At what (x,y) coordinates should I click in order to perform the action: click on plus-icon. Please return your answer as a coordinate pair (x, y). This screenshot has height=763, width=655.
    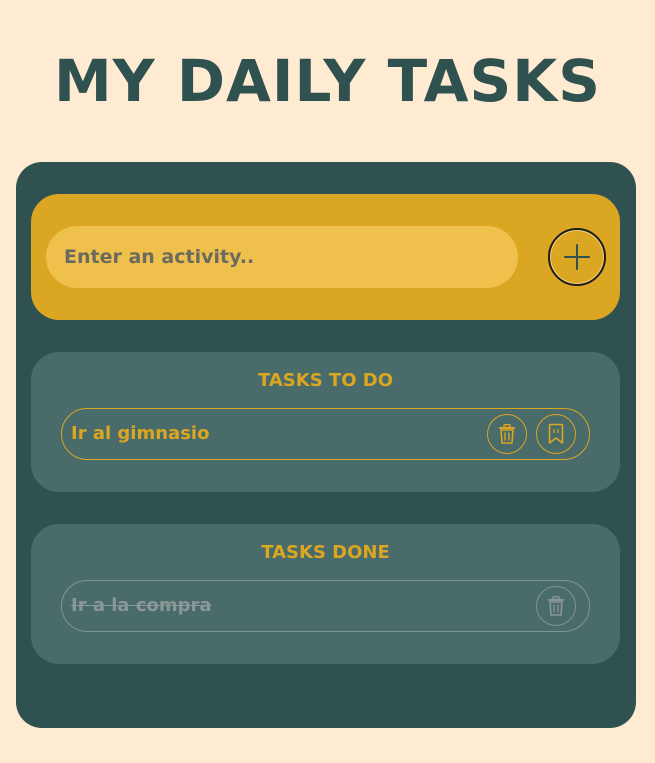
    Looking at the image, I should click on (577, 257).